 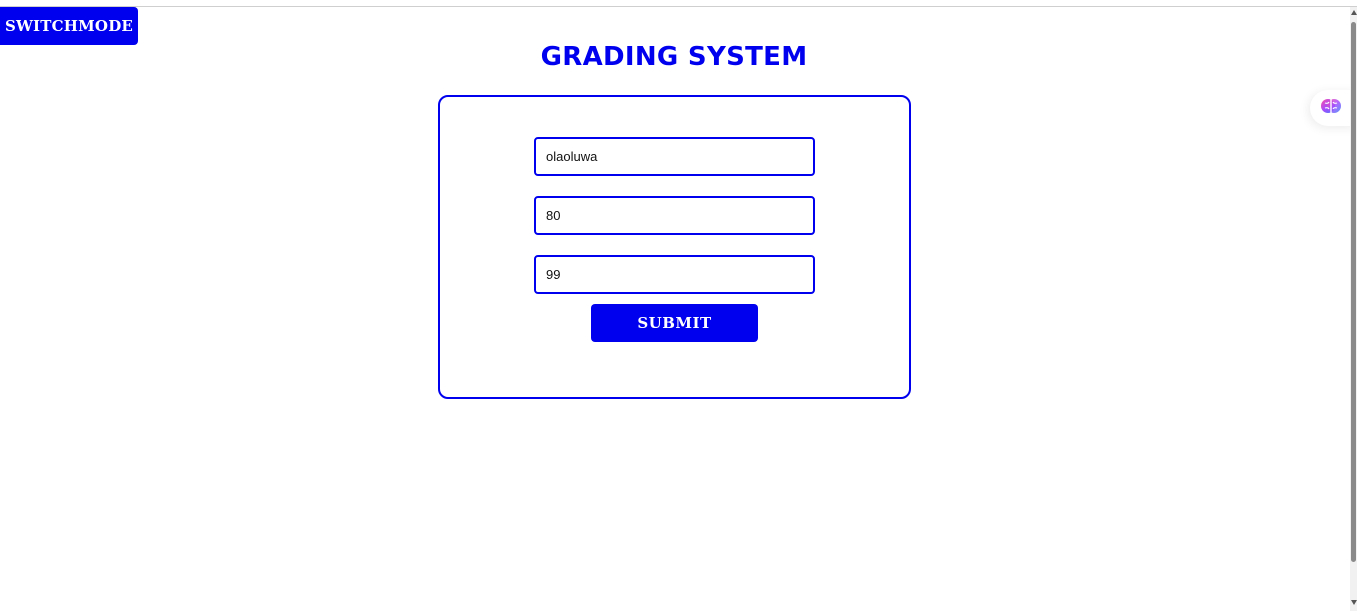 I want to click on scrollbar-thumb, so click(x=1353, y=292).